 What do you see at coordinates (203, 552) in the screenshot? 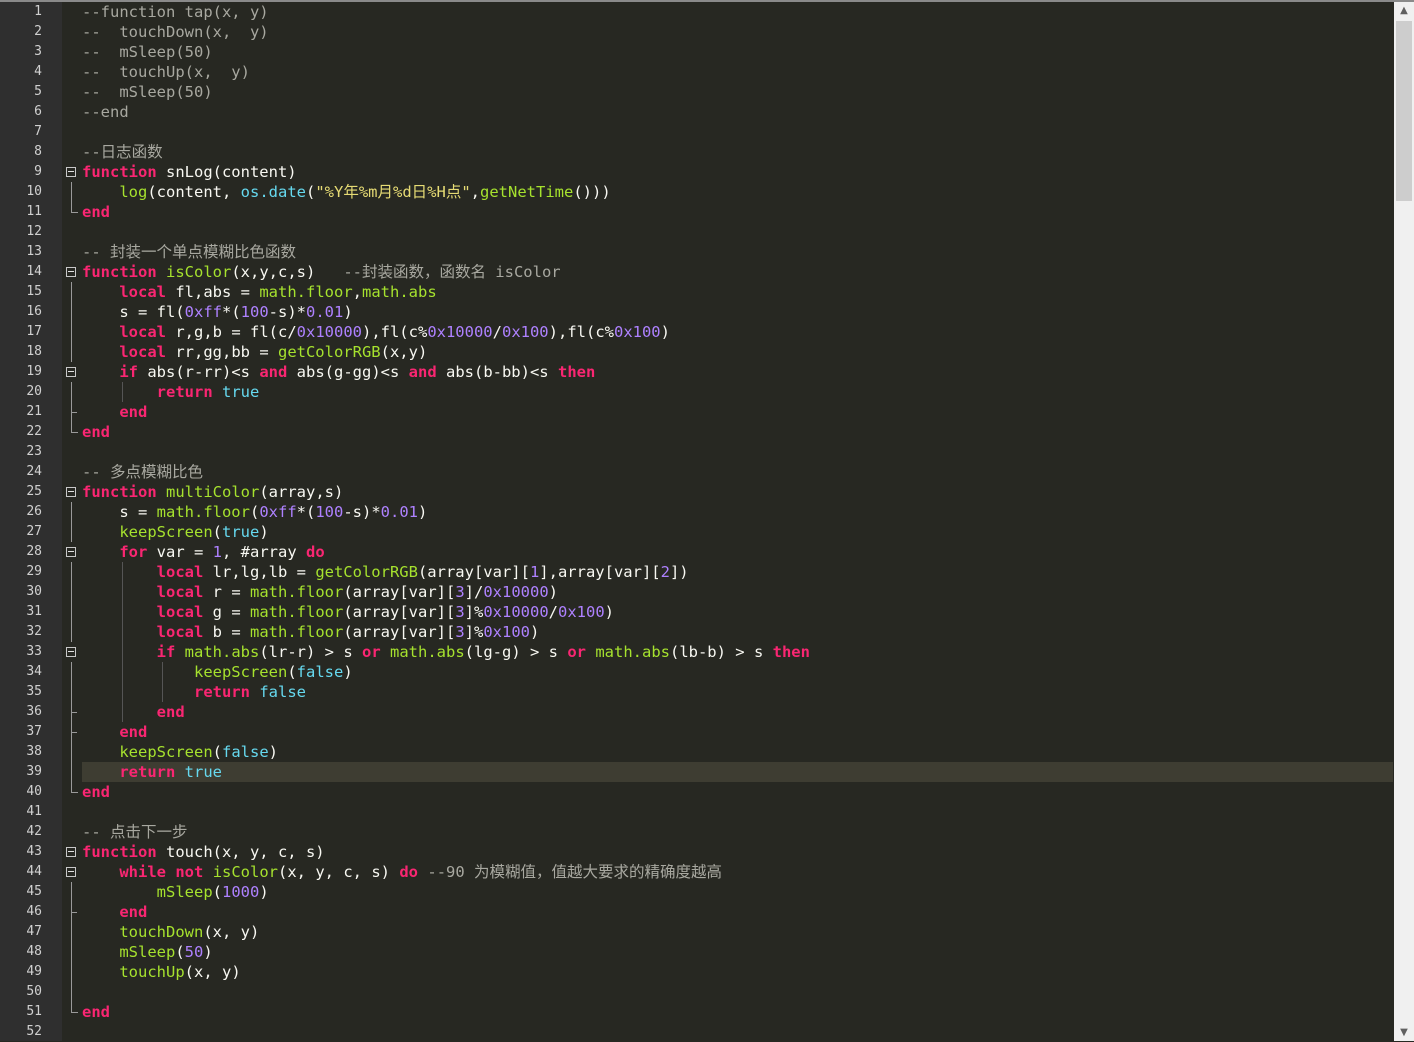
I see `code-text: for var = 1, #array do` at bounding box center [203, 552].